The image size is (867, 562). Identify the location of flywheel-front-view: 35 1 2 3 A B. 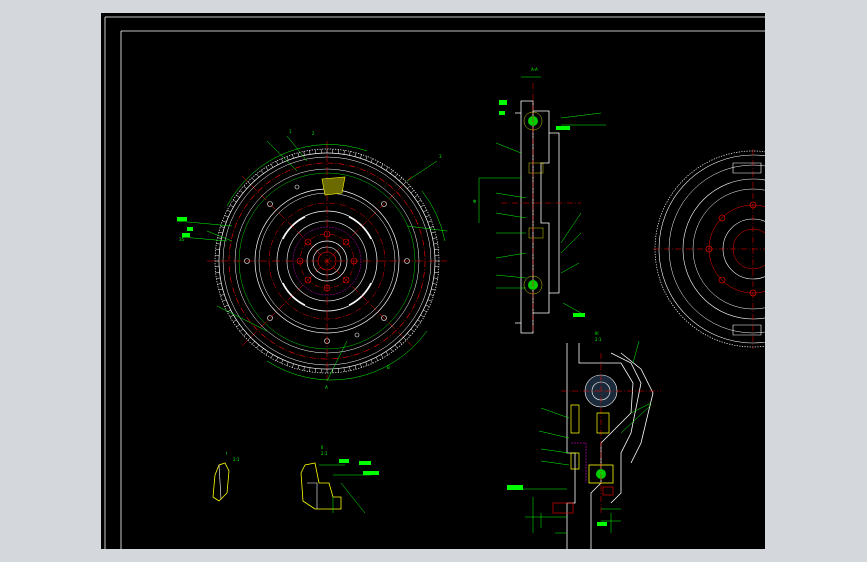
(312, 259).